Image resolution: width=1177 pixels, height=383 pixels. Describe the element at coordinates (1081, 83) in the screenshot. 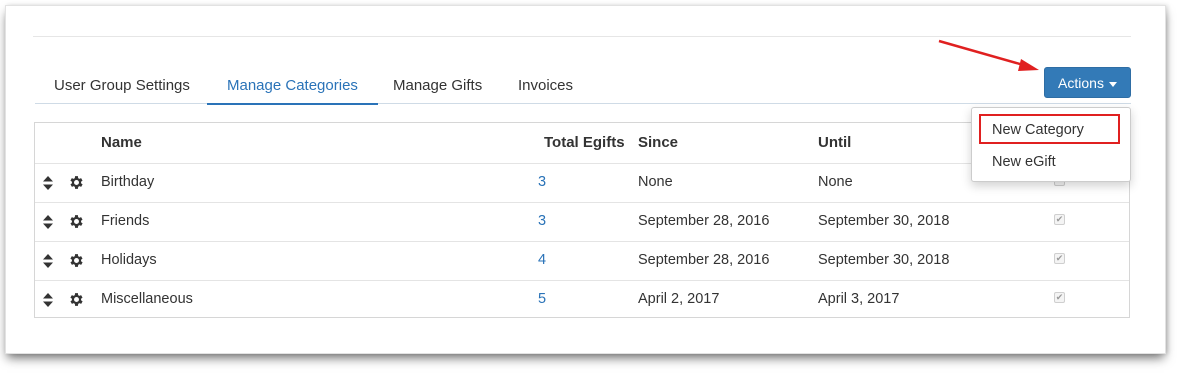

I see `actions-label: Actions` at that location.